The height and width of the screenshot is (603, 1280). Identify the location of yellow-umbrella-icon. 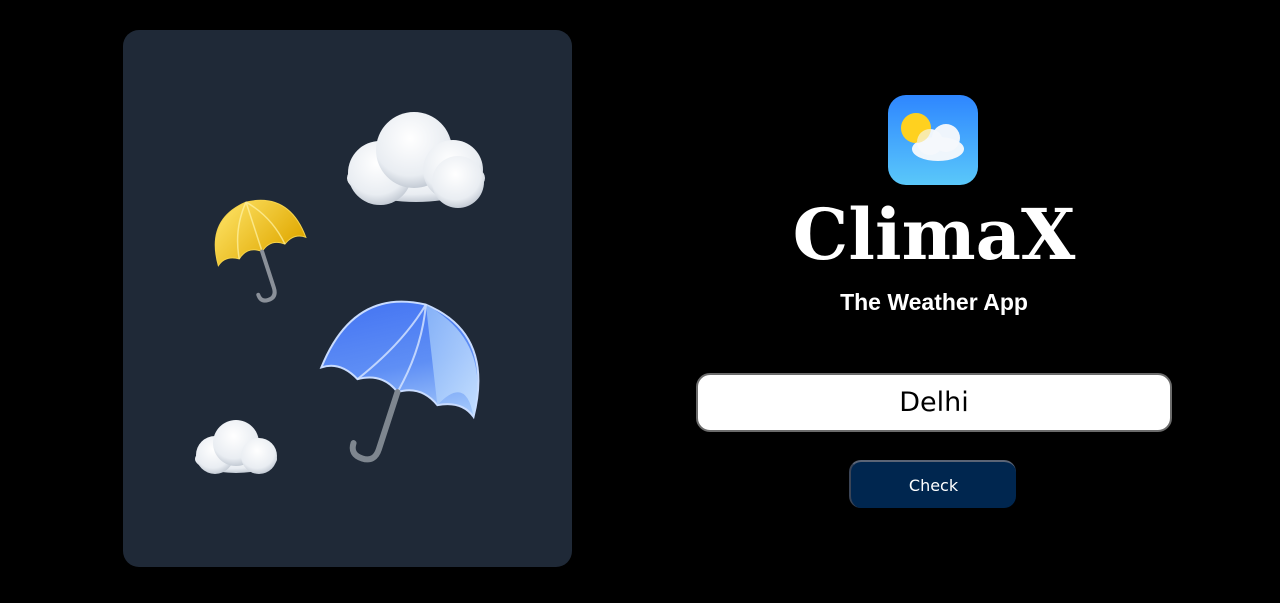
(260, 251).